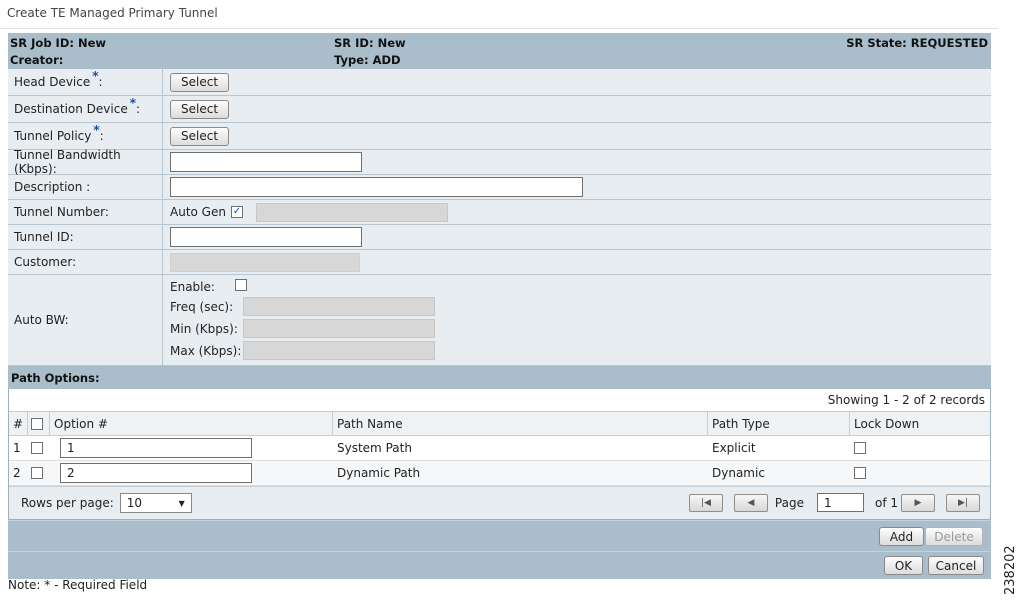 Image resolution: width=1018 pixels, height=607 pixels. I want to click on path-name: System Path, so click(374, 448).